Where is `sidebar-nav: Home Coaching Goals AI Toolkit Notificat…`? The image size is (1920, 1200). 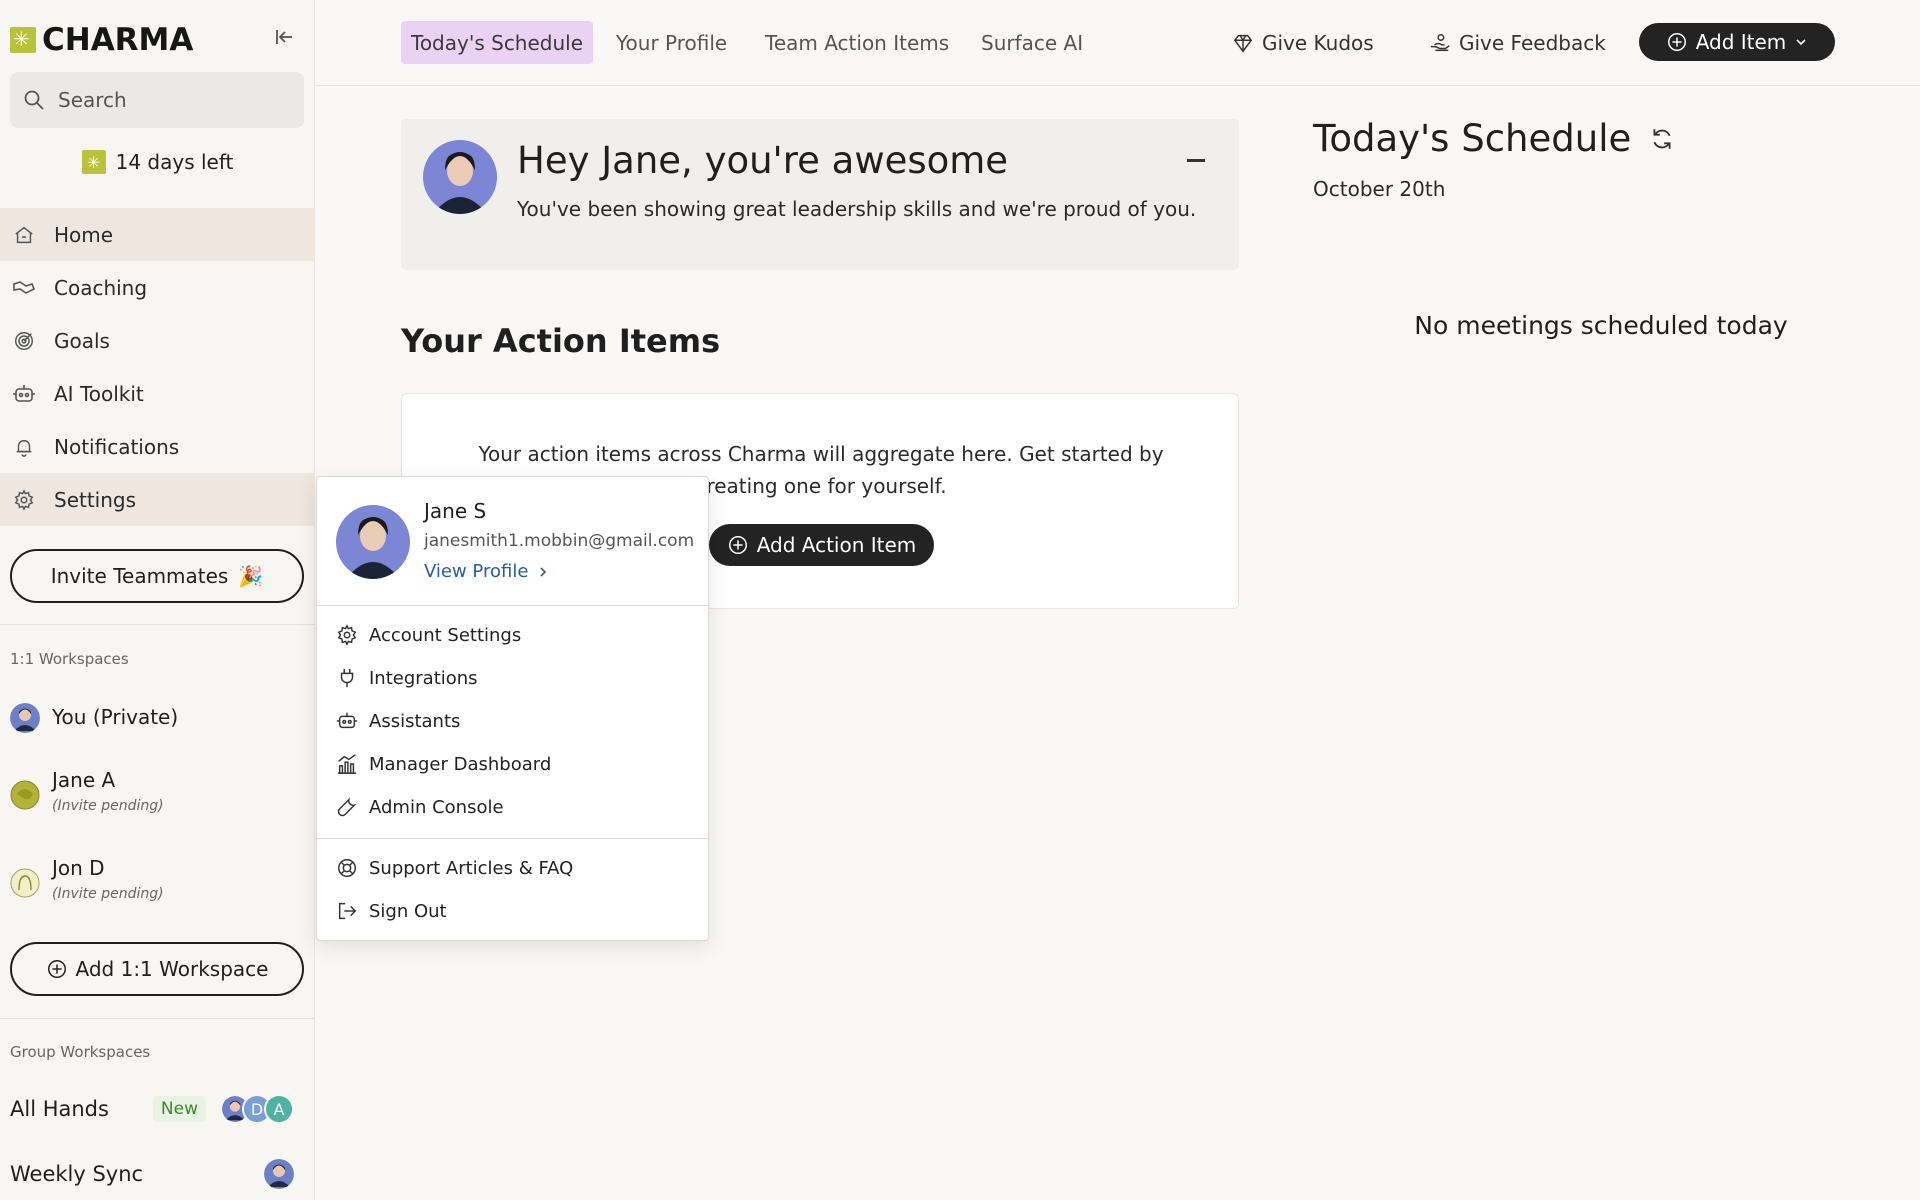 sidebar-nav: Home Coaching Goals AI Toolkit Notificat… is located at coordinates (157, 367).